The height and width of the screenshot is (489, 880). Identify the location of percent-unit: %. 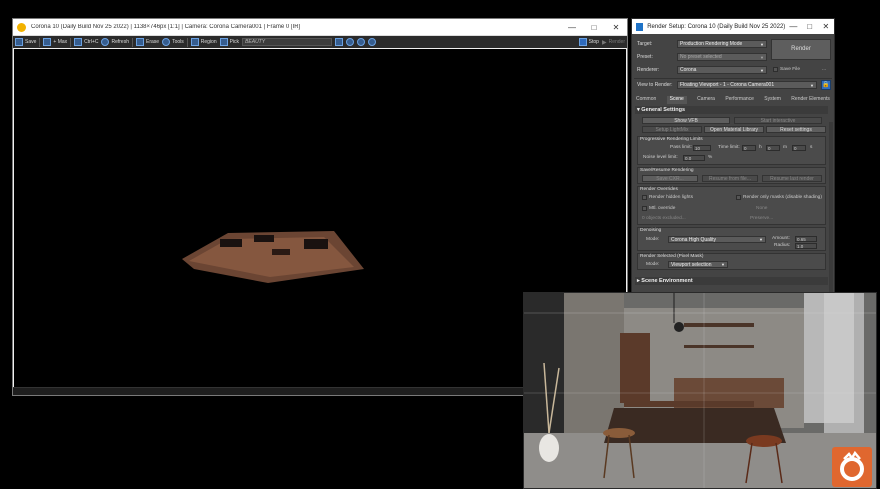
(710, 157).